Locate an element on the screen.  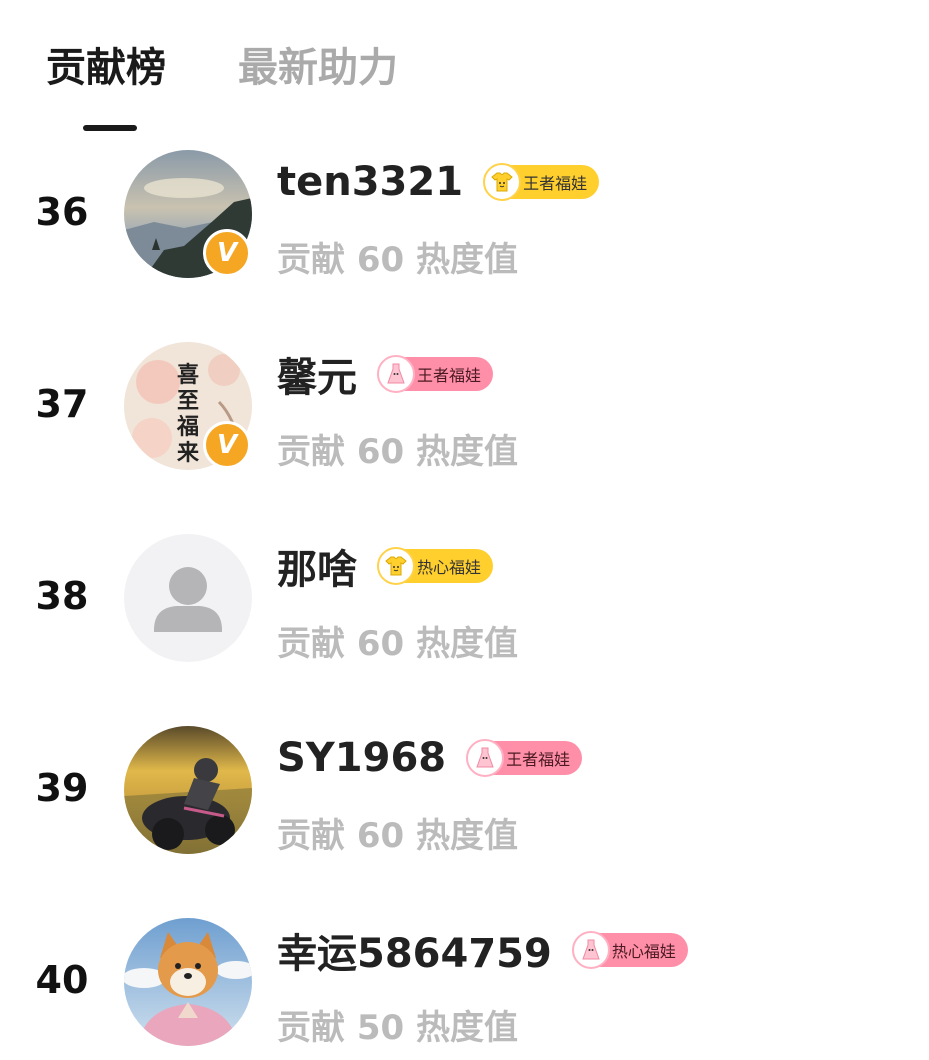
list-item: 40 幸运5864759 热心福娃 贡献 50 热度值 is located at coordinates (464, 989).